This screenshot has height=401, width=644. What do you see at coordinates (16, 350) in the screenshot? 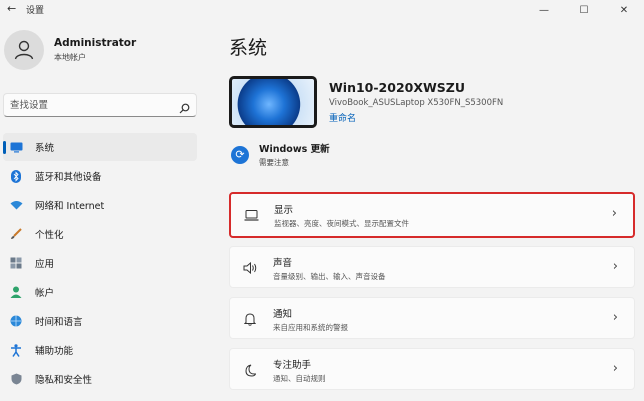
I see `accessibility-icon` at bounding box center [16, 350].